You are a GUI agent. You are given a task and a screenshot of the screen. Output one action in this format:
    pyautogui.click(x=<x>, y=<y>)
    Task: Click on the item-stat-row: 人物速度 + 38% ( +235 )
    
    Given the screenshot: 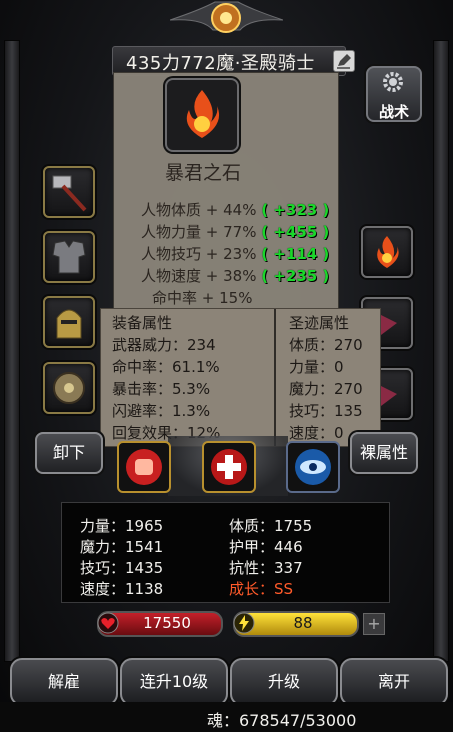 What is the action you would take?
    pyautogui.click(x=235, y=276)
    